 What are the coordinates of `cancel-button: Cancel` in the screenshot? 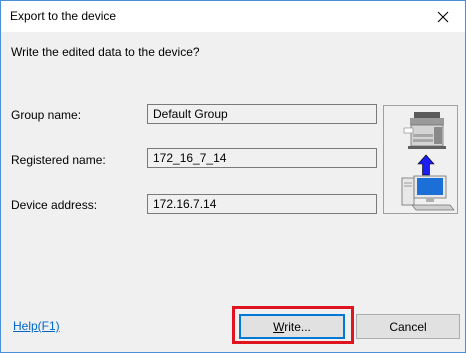 It's located at (408, 326).